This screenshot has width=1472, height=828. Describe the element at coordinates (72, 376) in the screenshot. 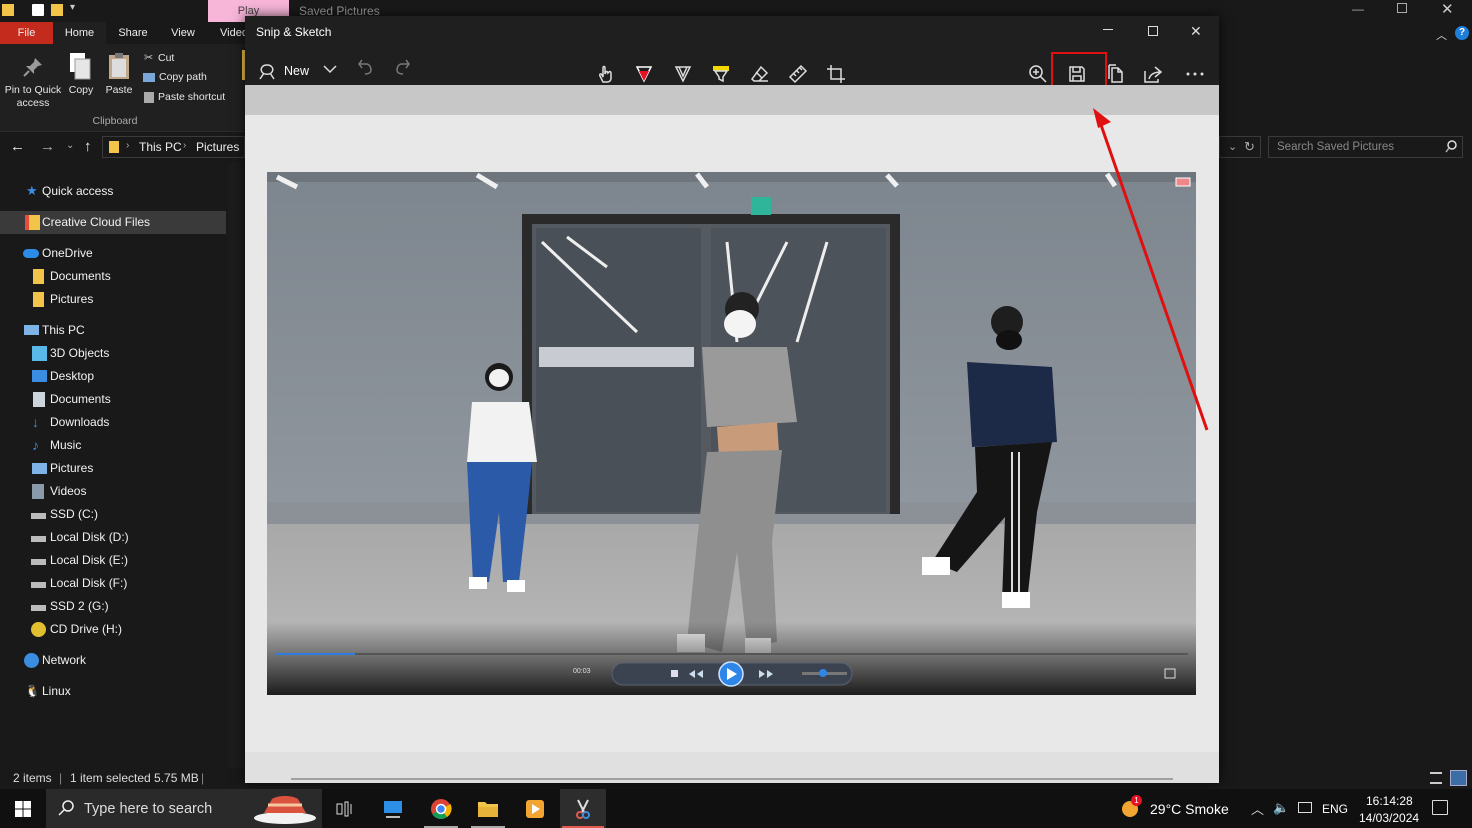

I see `nav-label: Desktop` at that location.